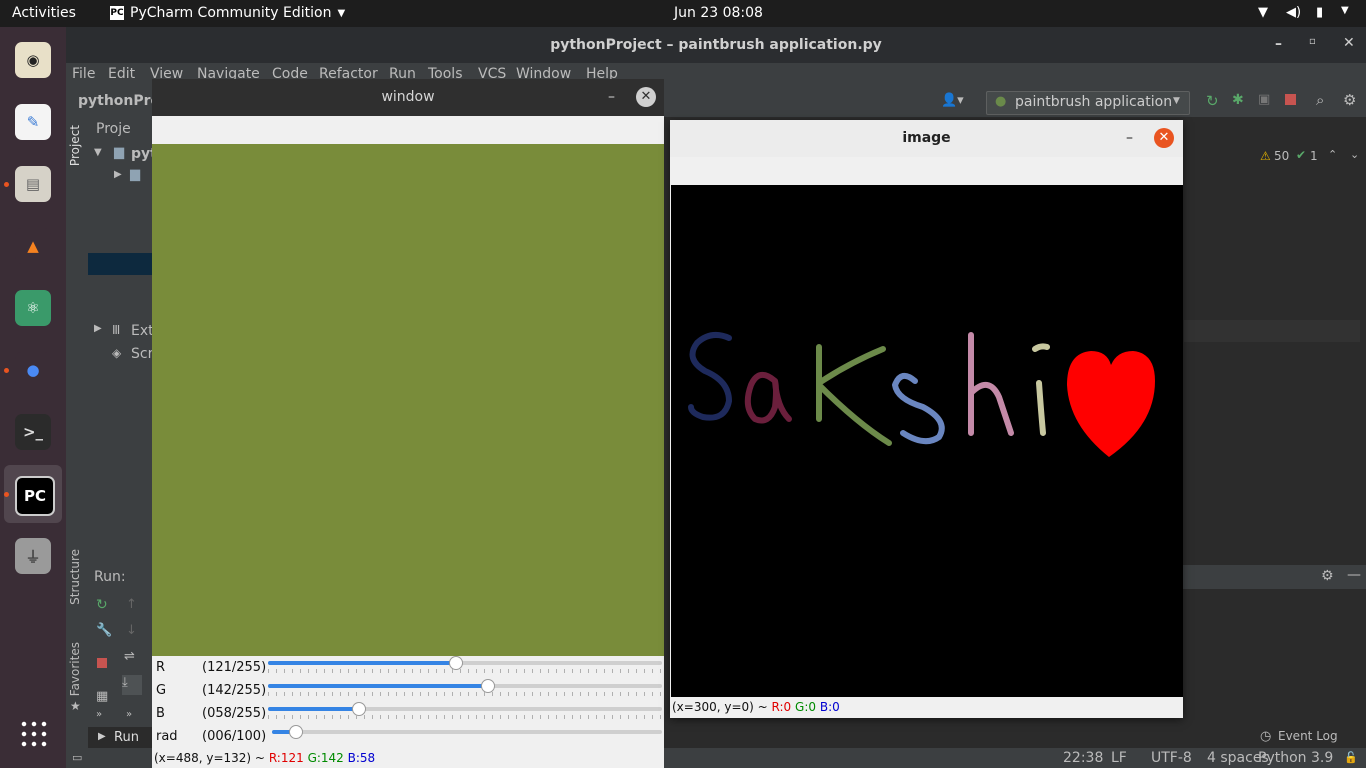  I want to click on text-editor-icon: ✎, so click(33, 122).